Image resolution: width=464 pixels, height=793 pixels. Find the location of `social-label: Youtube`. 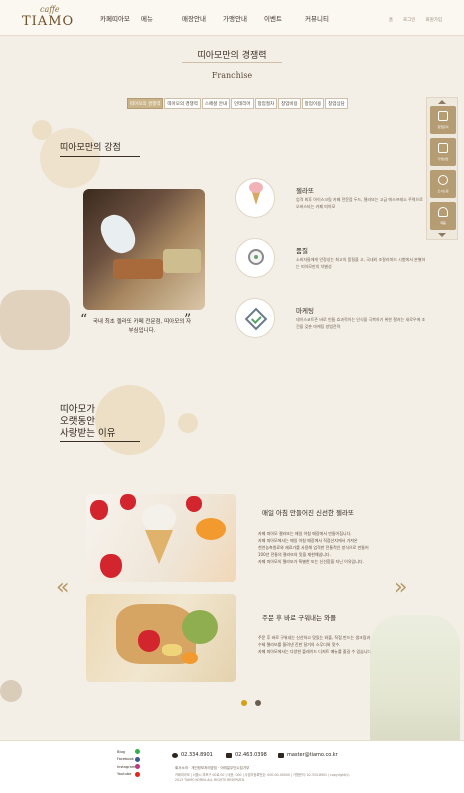

social-label: Youtube is located at coordinates (124, 774).